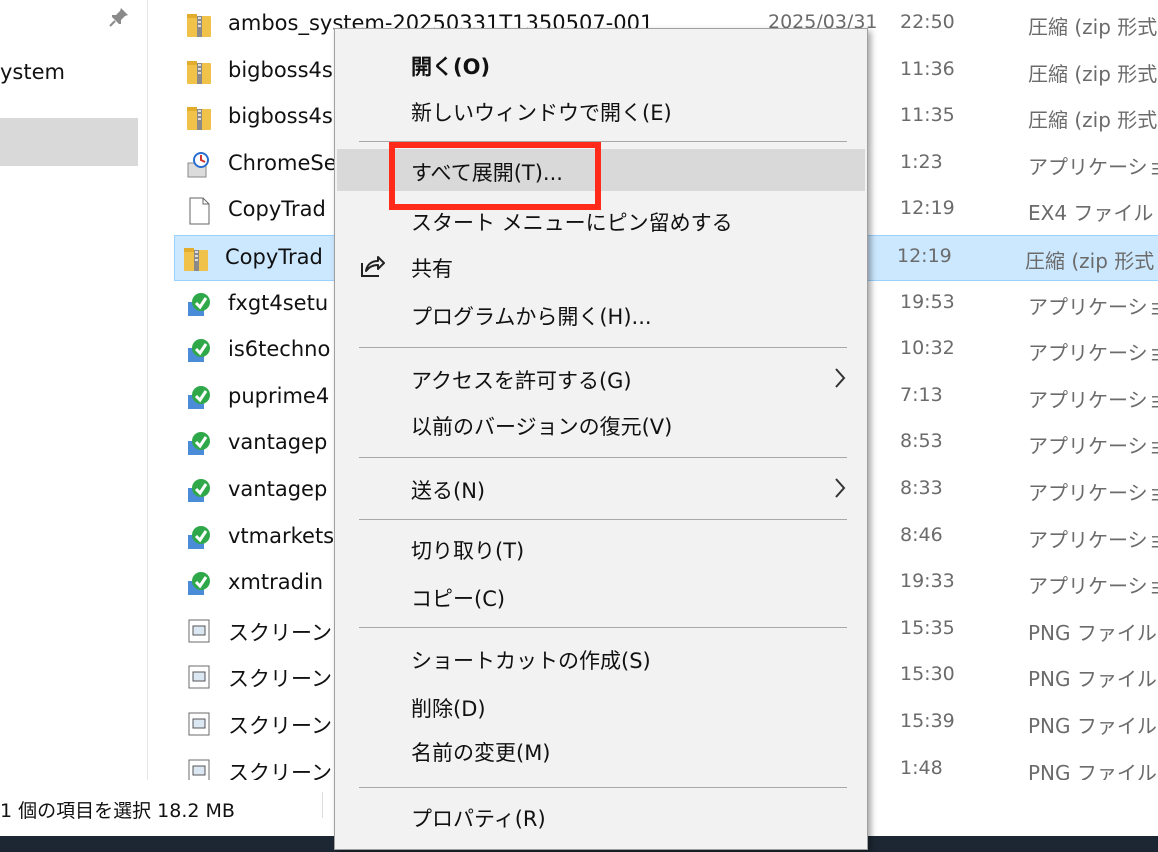 This screenshot has width=1158, height=852. What do you see at coordinates (927, 115) in the screenshot?
I see `file-time: 11:35` at bounding box center [927, 115].